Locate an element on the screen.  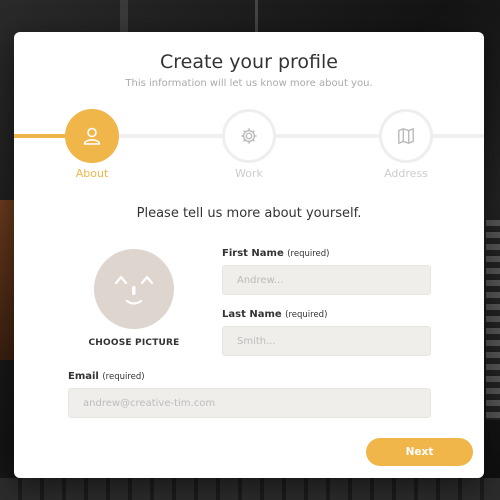
email-required: (required) is located at coordinates (123, 377).